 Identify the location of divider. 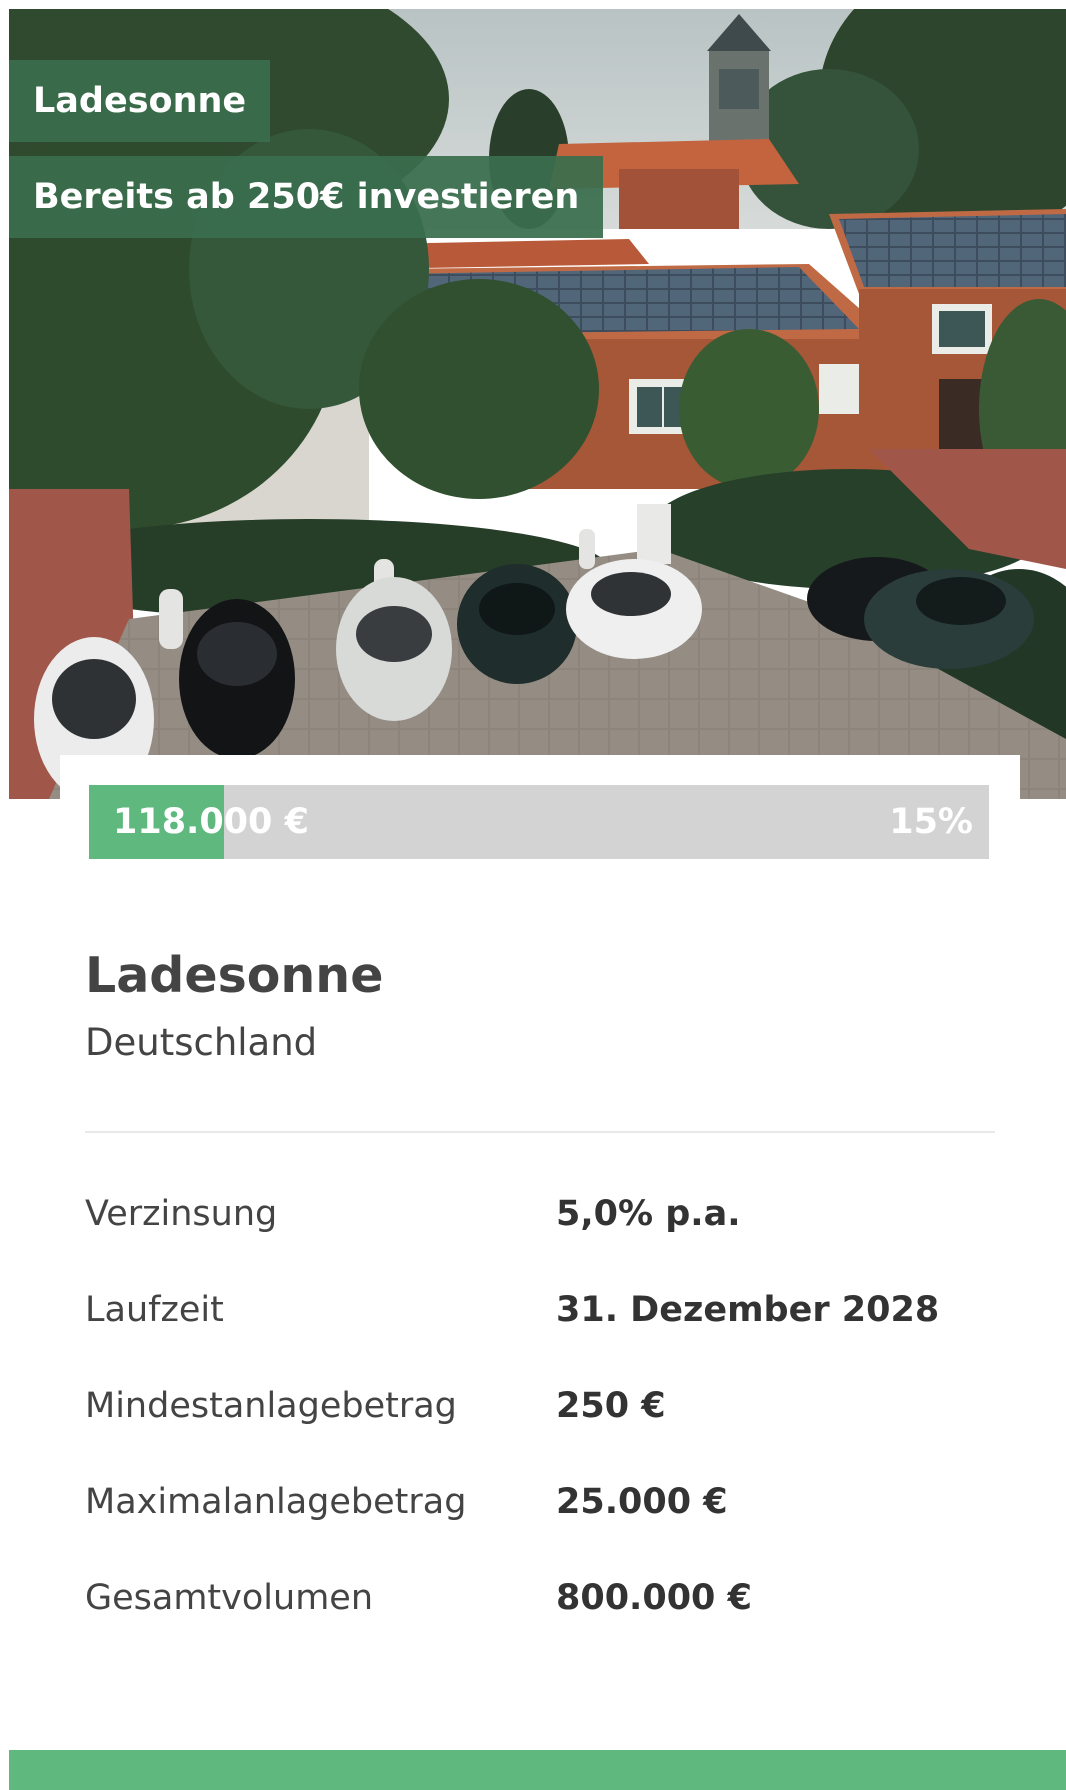
(540, 1132).